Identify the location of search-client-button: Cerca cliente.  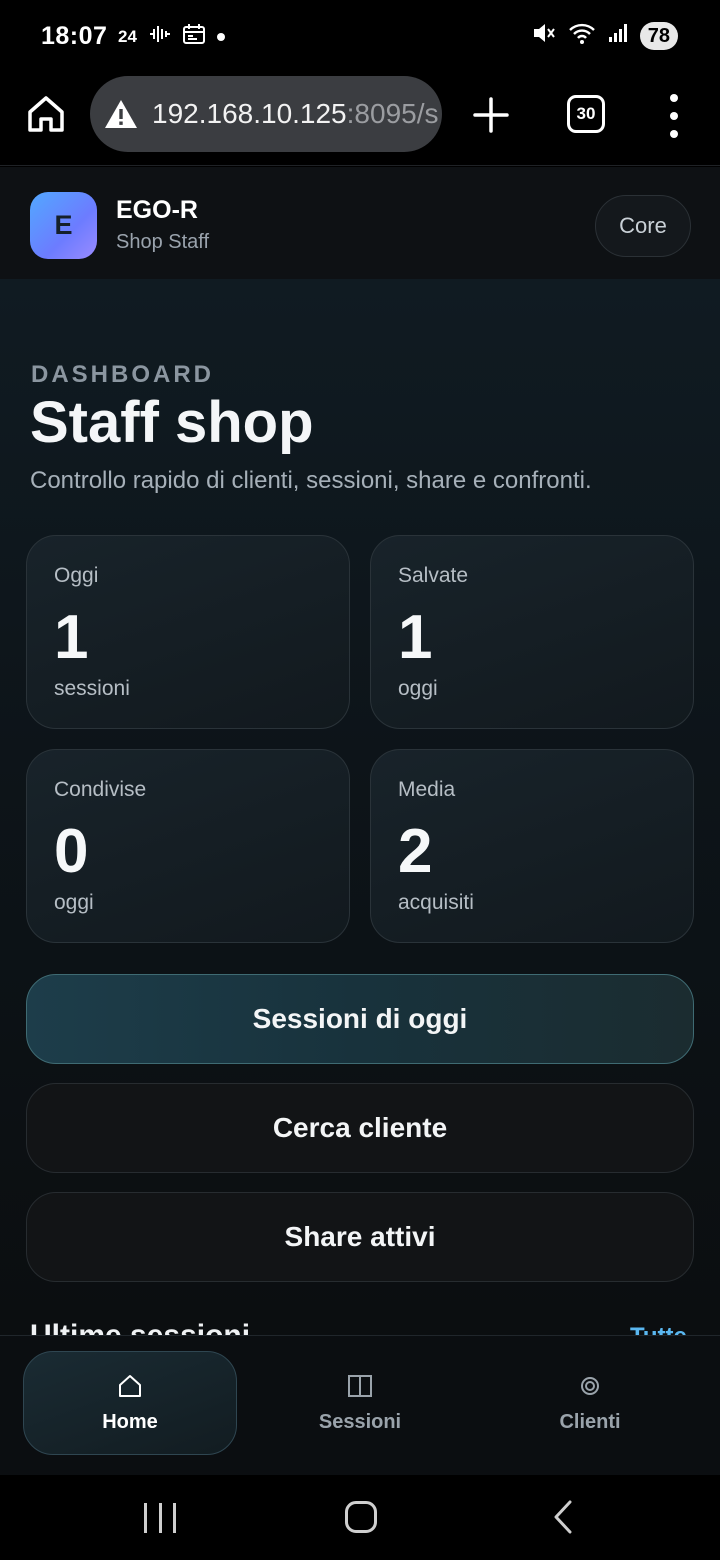
(360, 1128).